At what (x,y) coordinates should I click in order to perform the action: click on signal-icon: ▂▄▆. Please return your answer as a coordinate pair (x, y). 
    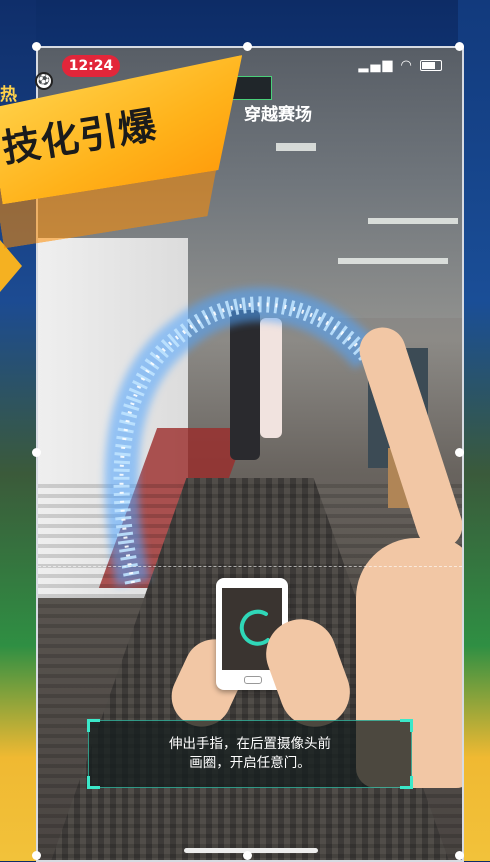
    Looking at the image, I should click on (376, 65).